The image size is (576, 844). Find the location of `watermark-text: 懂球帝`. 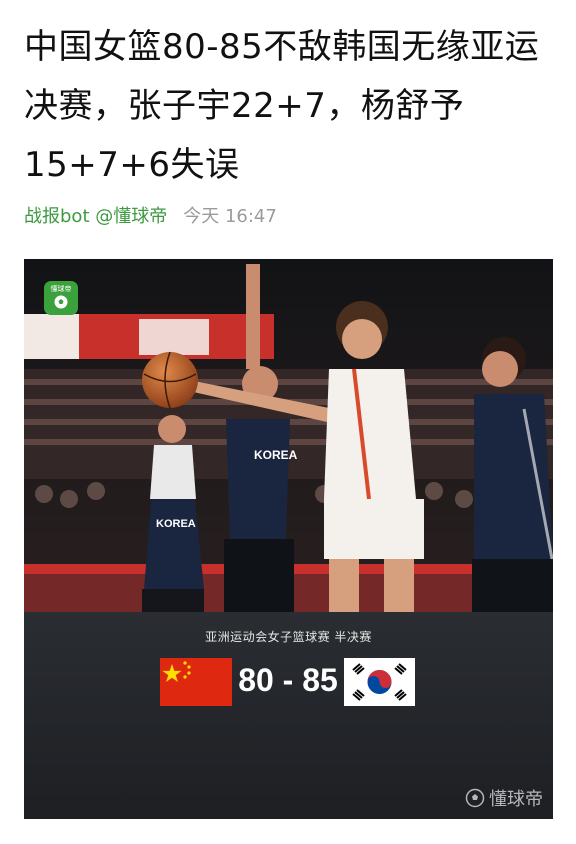

watermark-text: 懂球帝 is located at coordinates (516, 799).